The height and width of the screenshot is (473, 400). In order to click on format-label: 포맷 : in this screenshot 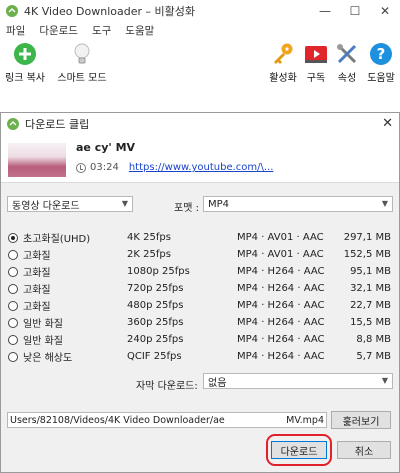, I will do `click(186, 208)`.